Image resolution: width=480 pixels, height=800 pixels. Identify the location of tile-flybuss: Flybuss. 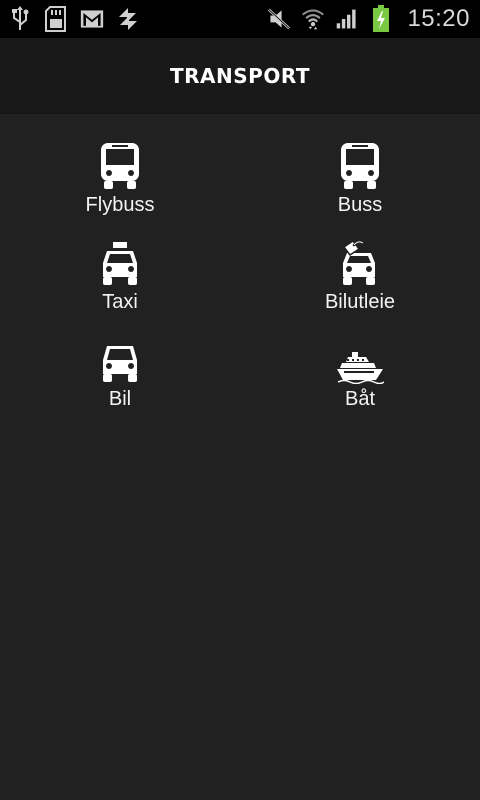
(120, 188).